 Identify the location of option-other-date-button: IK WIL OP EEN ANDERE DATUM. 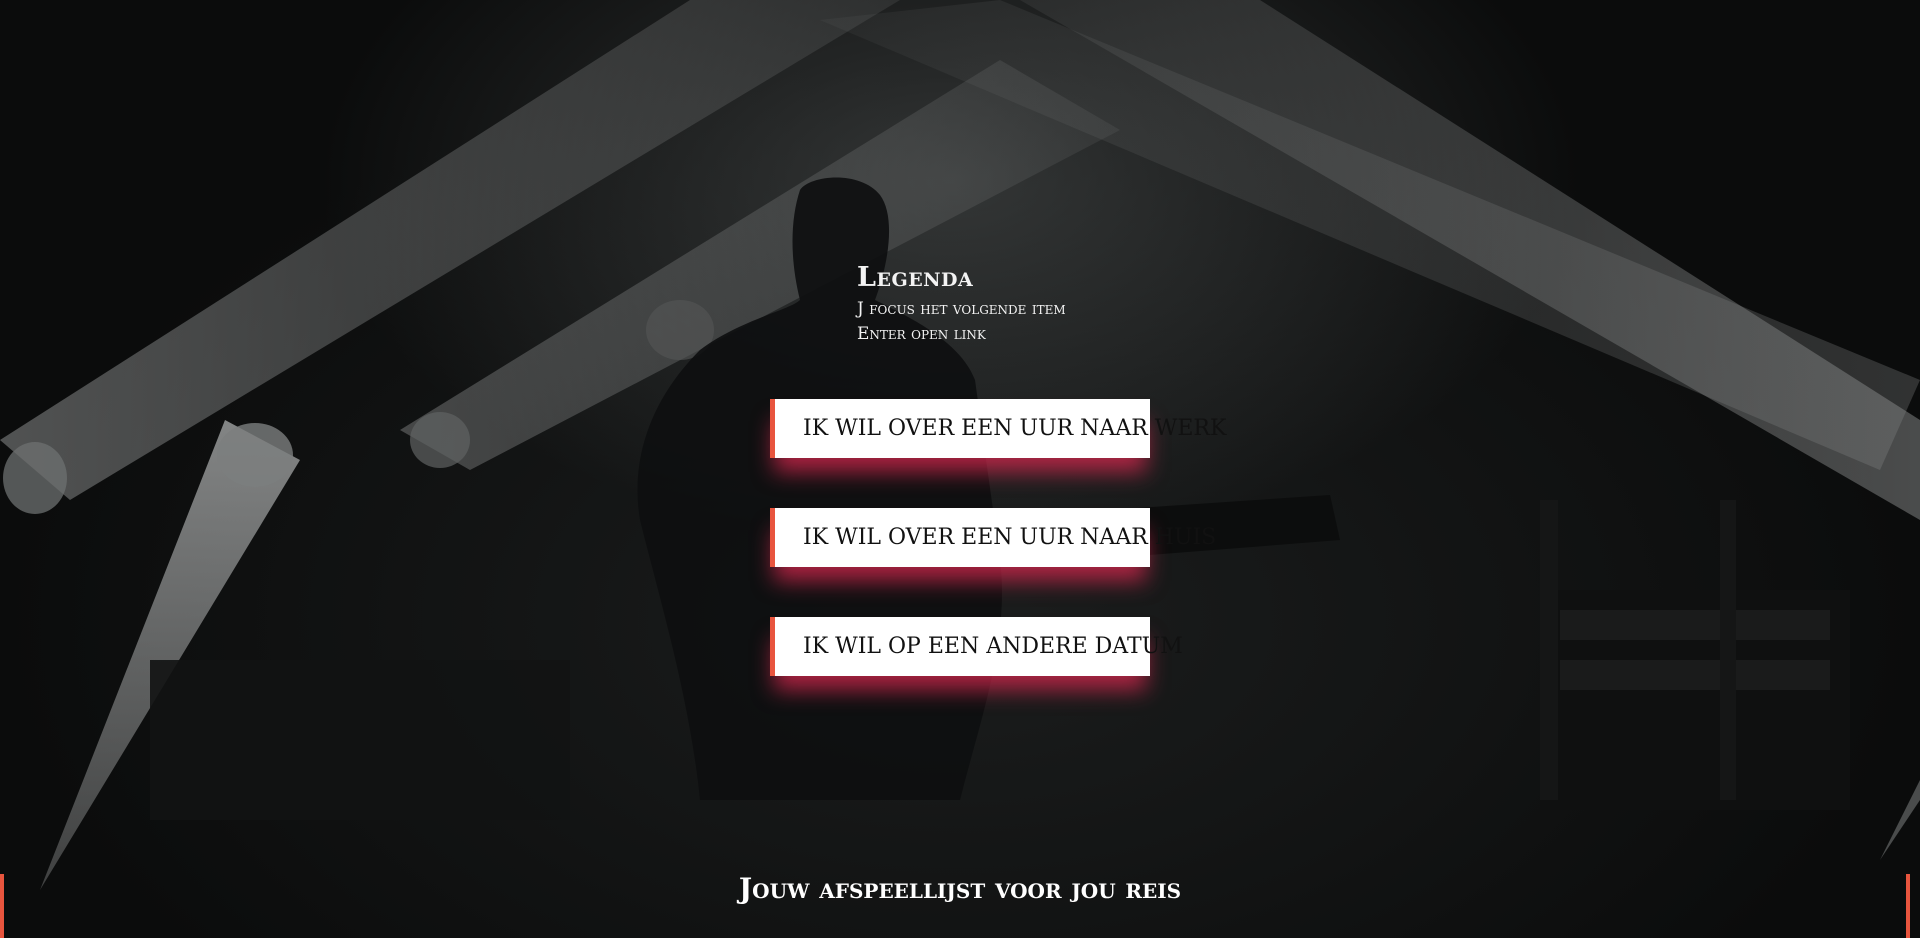
(976, 646).